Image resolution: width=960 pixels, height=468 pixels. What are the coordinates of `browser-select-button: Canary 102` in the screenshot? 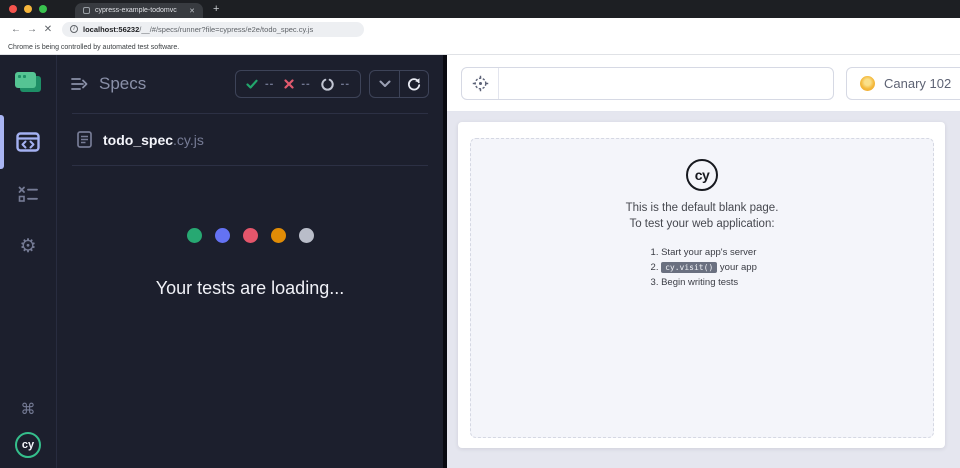 It's located at (903, 83).